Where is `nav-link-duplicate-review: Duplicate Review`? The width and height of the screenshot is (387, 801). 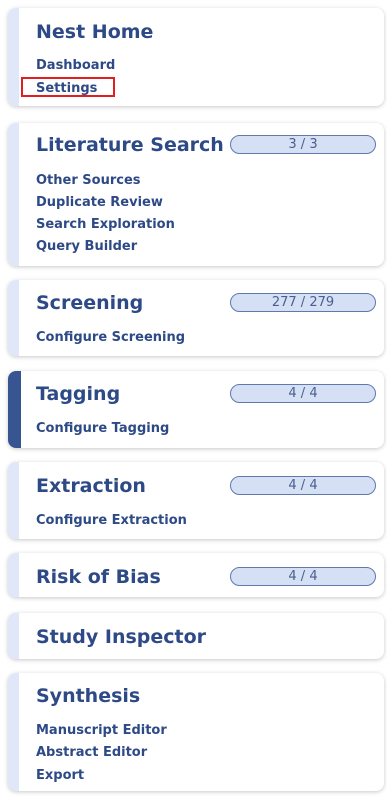
nav-link-duplicate-review: Duplicate Review is located at coordinates (99, 202).